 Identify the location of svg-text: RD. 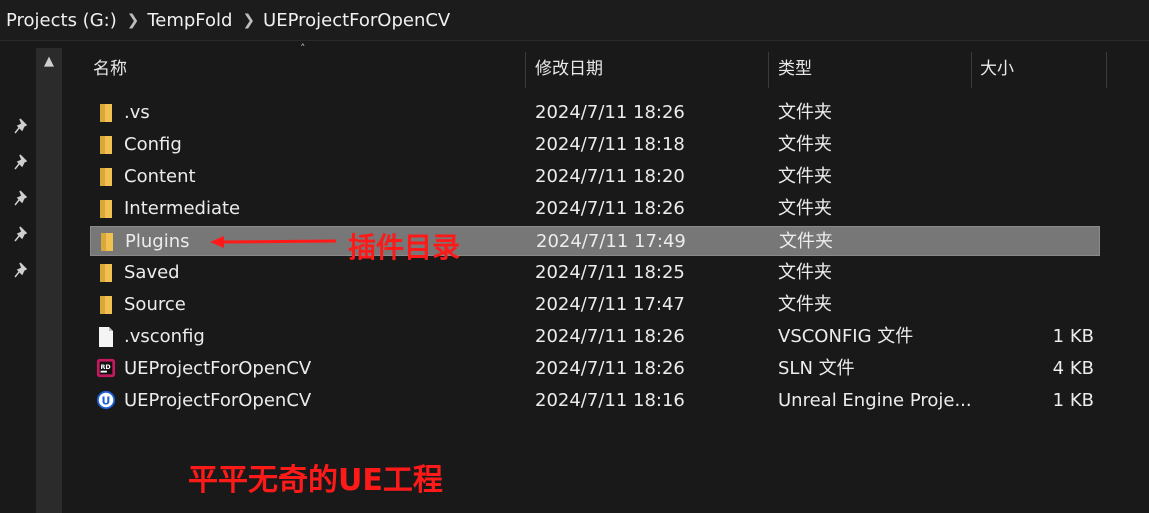
(106, 367).